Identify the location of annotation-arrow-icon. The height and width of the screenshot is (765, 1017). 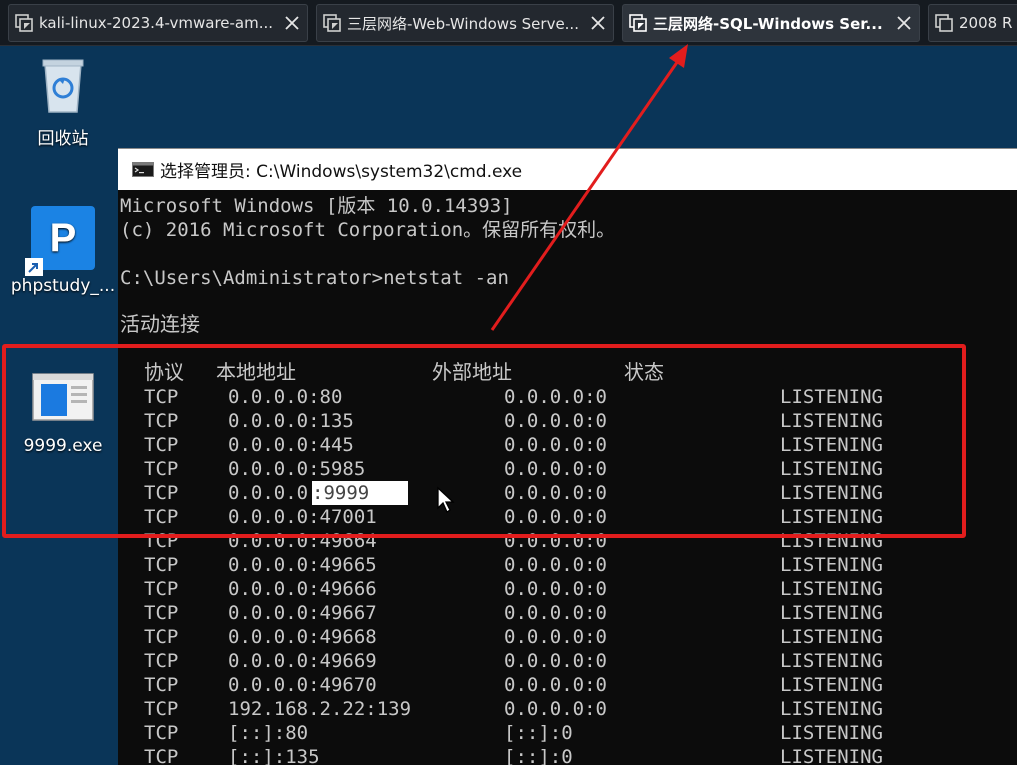
(589, 187).